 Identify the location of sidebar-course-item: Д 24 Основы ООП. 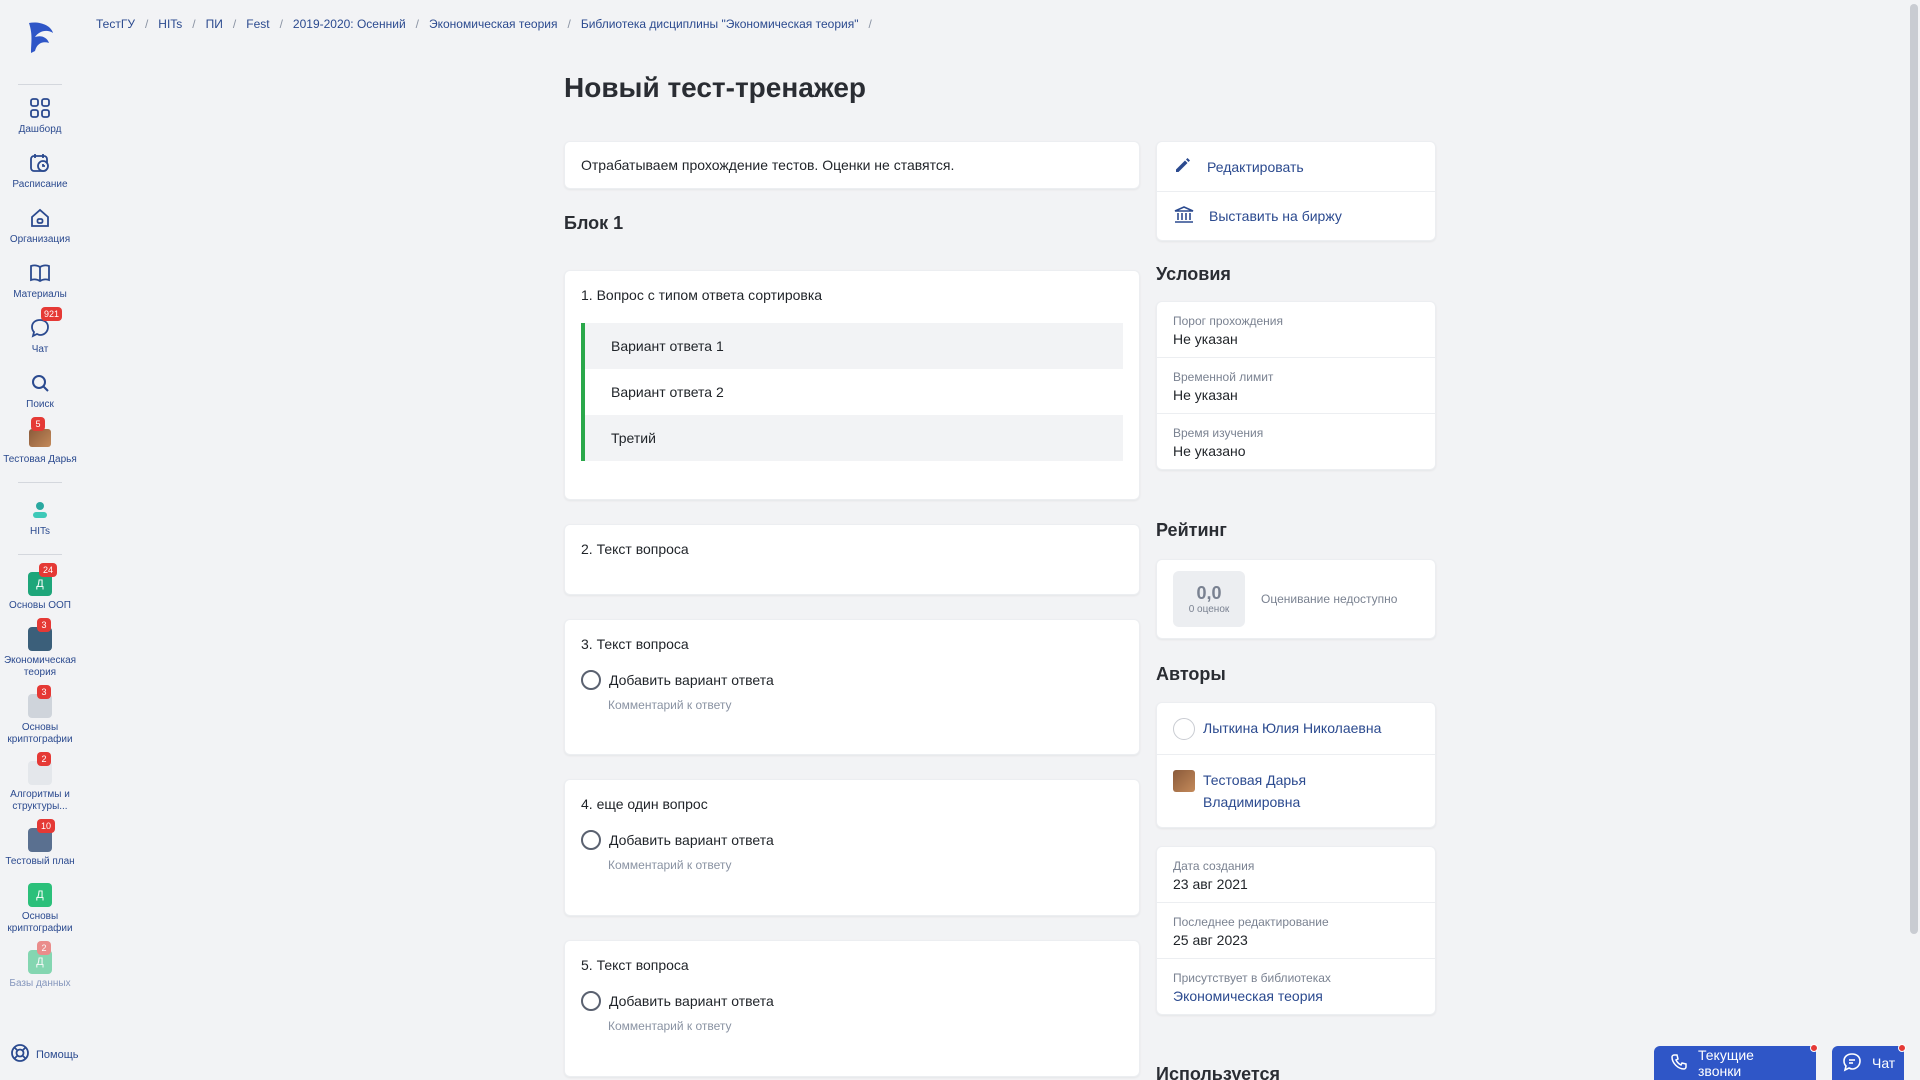
(40, 587).